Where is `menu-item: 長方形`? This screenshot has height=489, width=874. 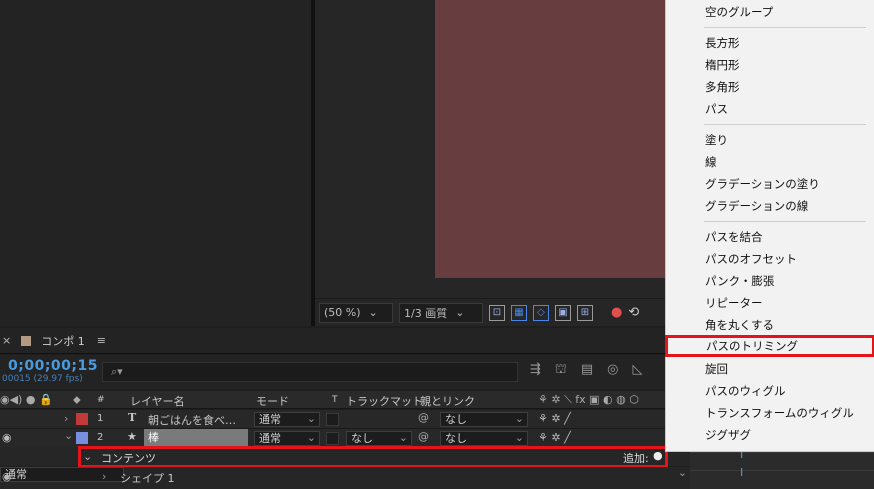
menu-item: 長方形 is located at coordinates (770, 43).